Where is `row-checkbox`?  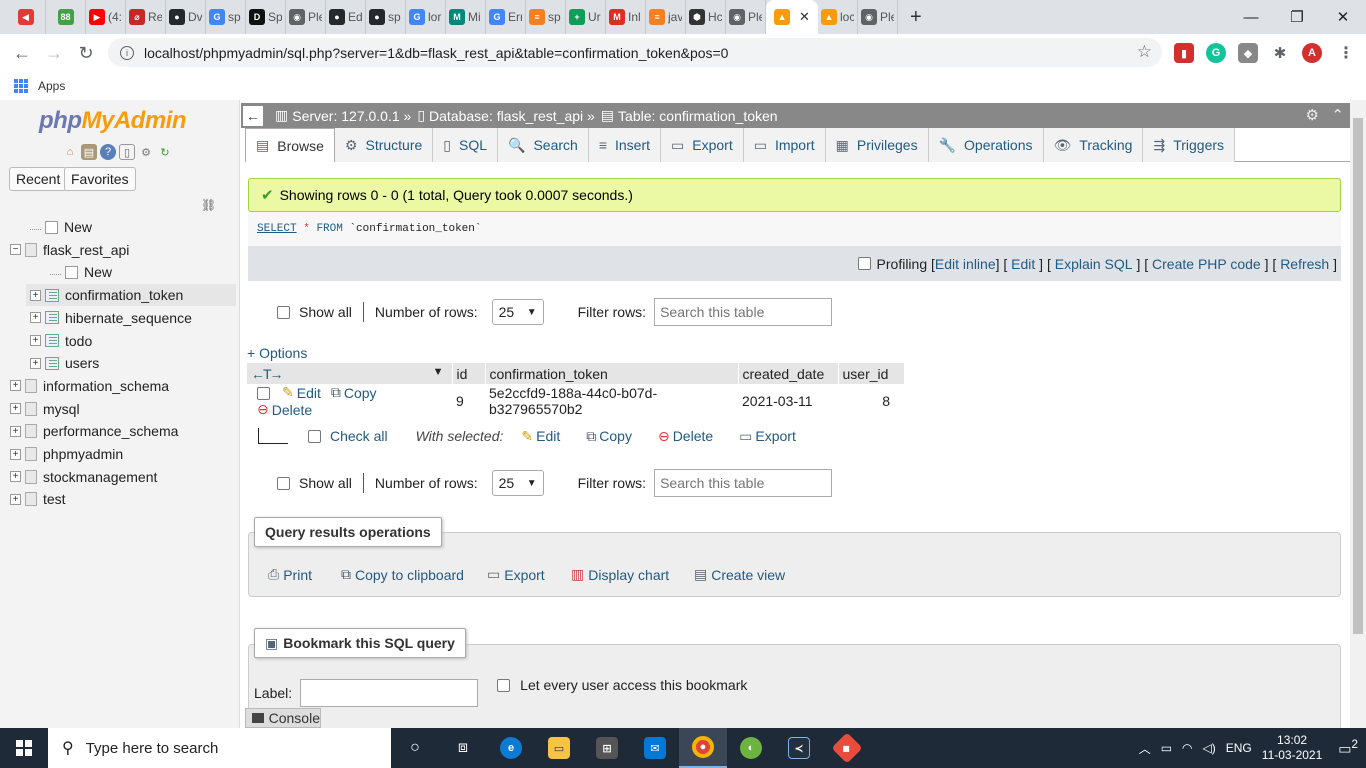 row-checkbox is located at coordinates (263, 393).